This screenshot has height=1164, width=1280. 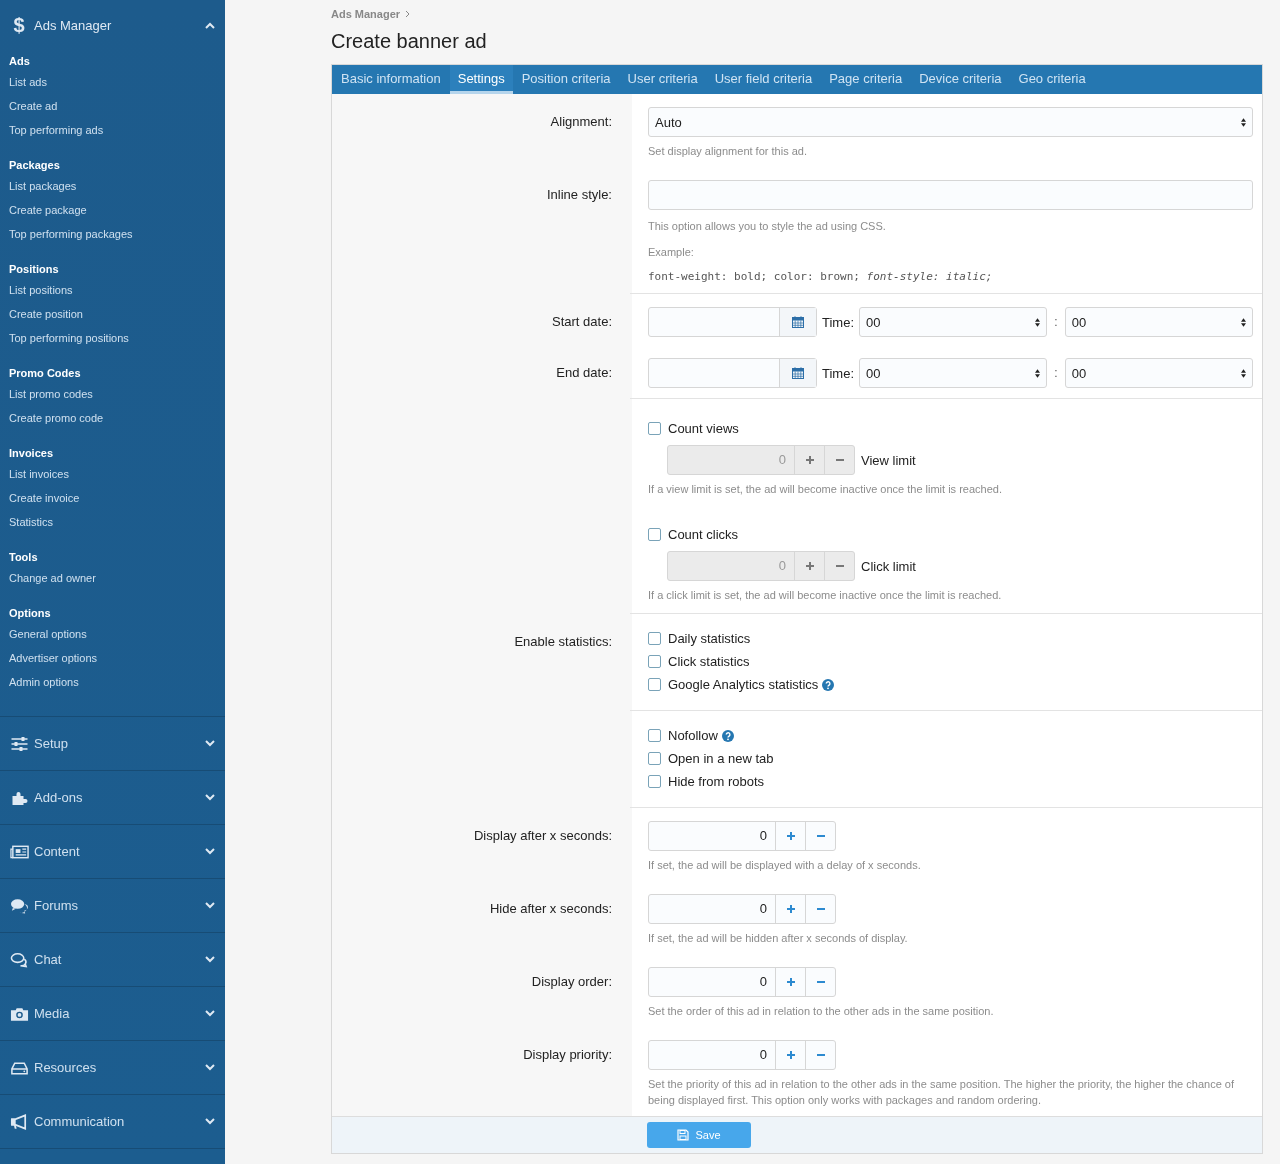 I want to click on hint-text: If a click limit is set, the ad will become inactive once the limit is reached., so click(x=825, y=595).